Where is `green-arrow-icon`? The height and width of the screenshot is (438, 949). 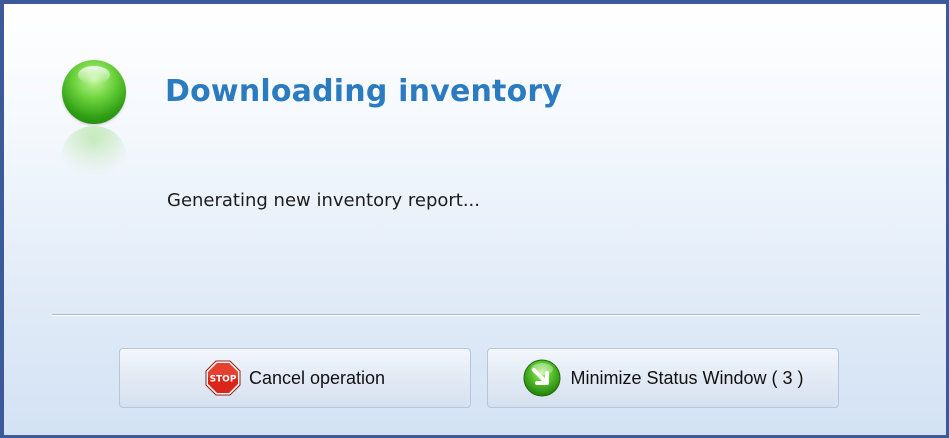
green-arrow-icon is located at coordinates (542, 378).